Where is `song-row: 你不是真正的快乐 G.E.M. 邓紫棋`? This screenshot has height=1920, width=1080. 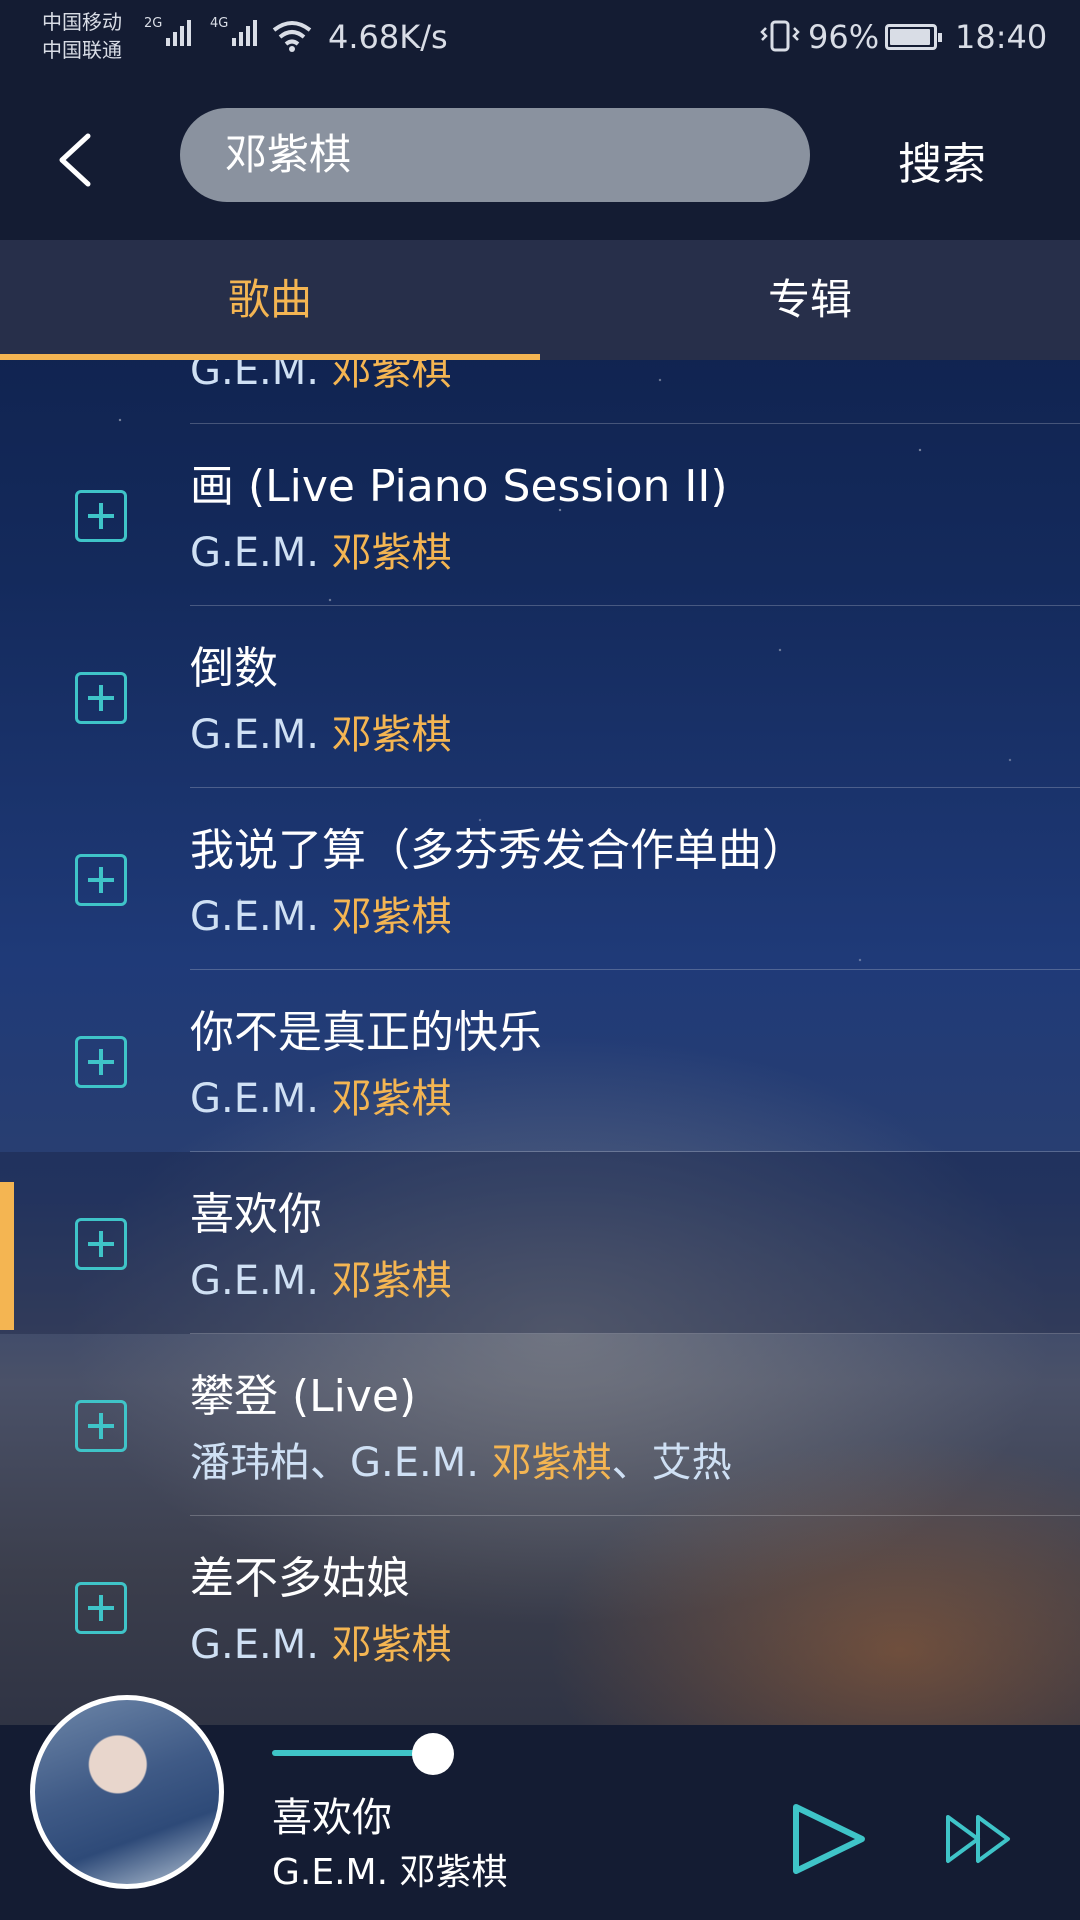
song-row: 你不是真正的快乐 G.E.M. 邓紫棋 is located at coordinates (540, 1061).